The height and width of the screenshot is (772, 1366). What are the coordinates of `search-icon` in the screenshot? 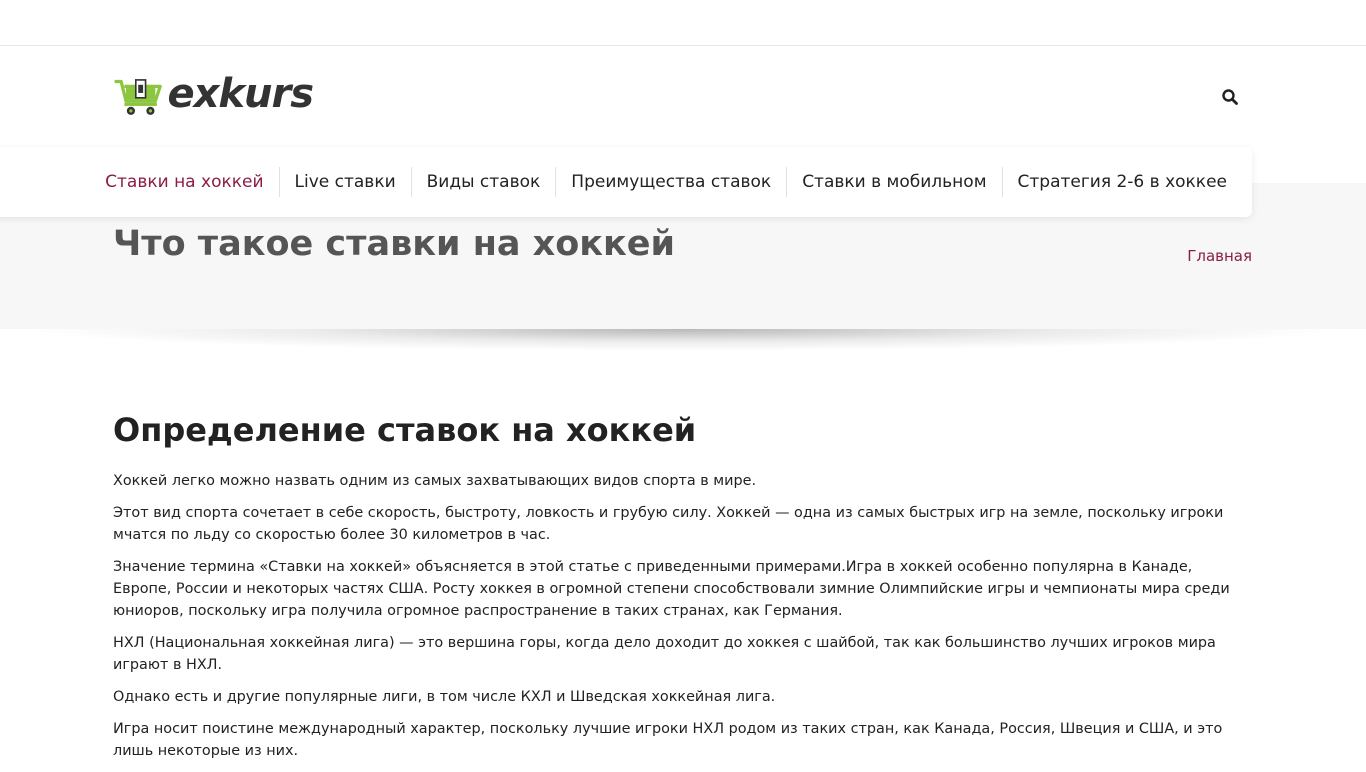 It's located at (1230, 97).